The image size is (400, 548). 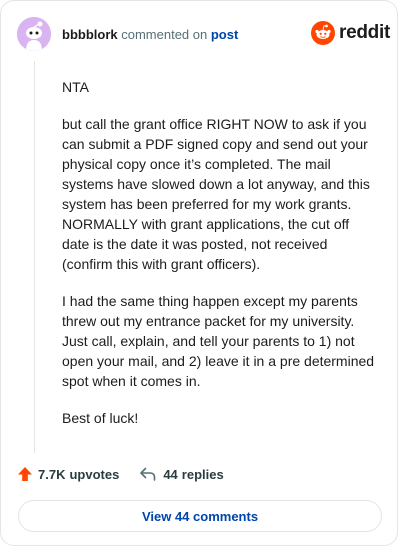 I want to click on comment-paragraph: NTA, so click(x=75, y=87).